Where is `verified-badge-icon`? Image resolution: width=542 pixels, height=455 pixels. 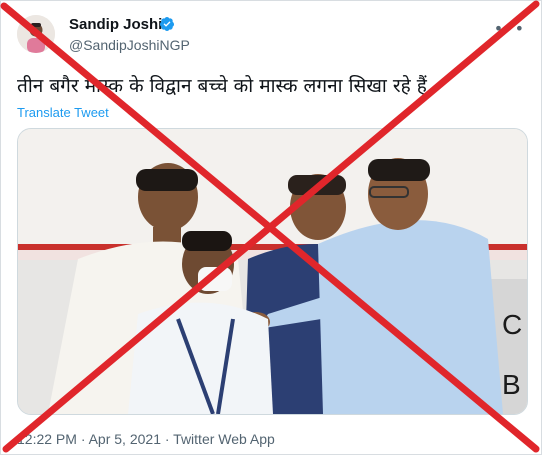 verified-badge-icon is located at coordinates (167, 24).